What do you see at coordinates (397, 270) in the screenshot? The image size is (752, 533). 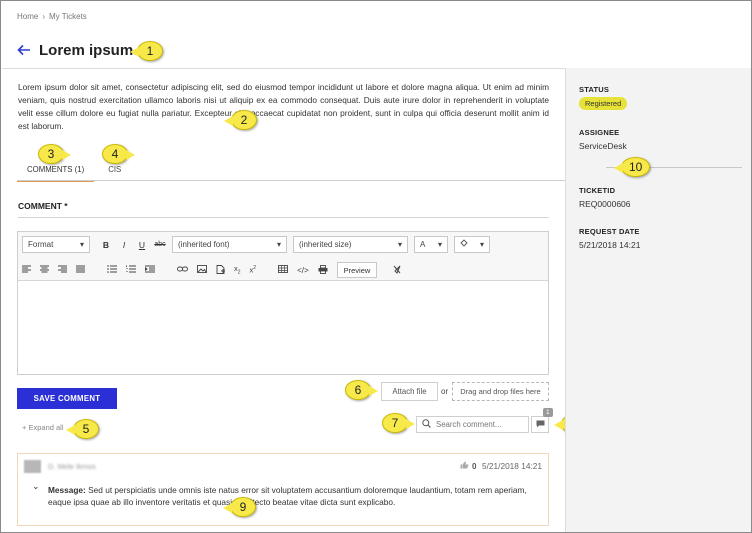 I see `clear-formatting-icon` at bounding box center [397, 270].